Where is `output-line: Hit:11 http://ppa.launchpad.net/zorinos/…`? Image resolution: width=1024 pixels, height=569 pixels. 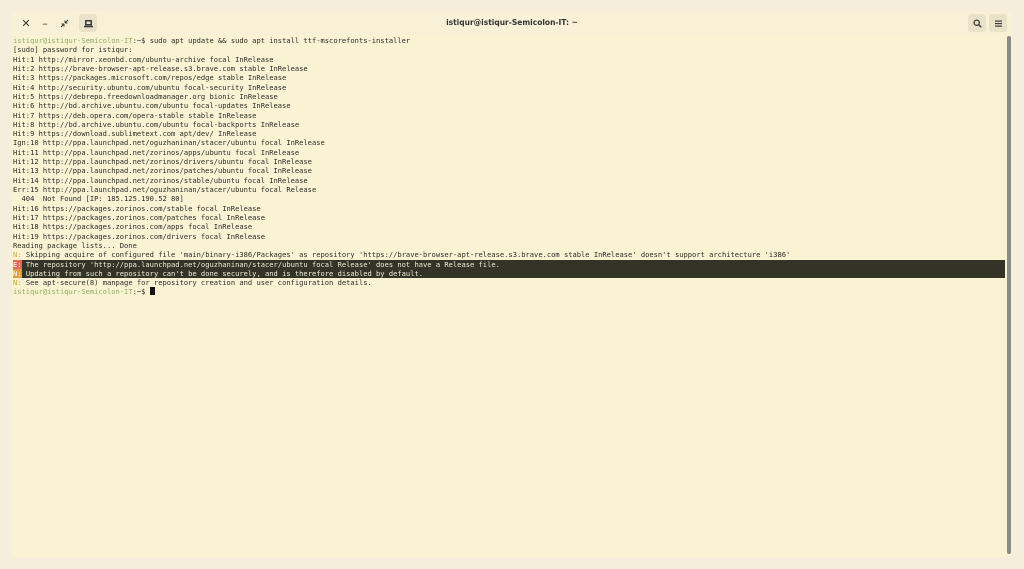 output-line: Hit:11 http://ppa.launchpad.net/zorinos/… is located at coordinates (156, 152).